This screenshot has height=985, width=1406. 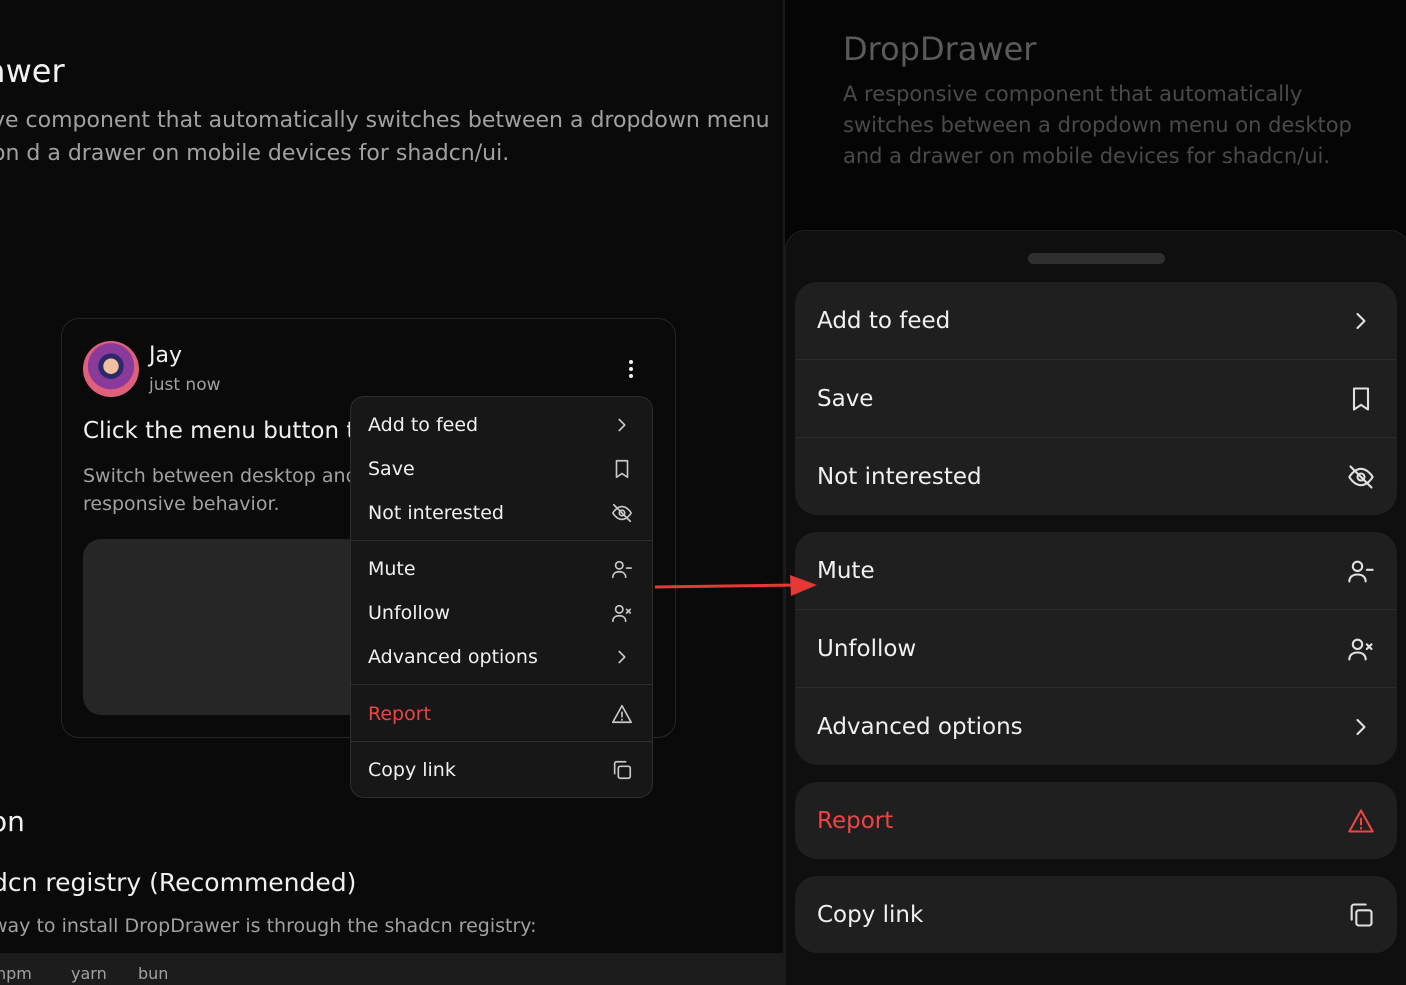 I want to click on tab-bun: bun, so click(x=153, y=973).